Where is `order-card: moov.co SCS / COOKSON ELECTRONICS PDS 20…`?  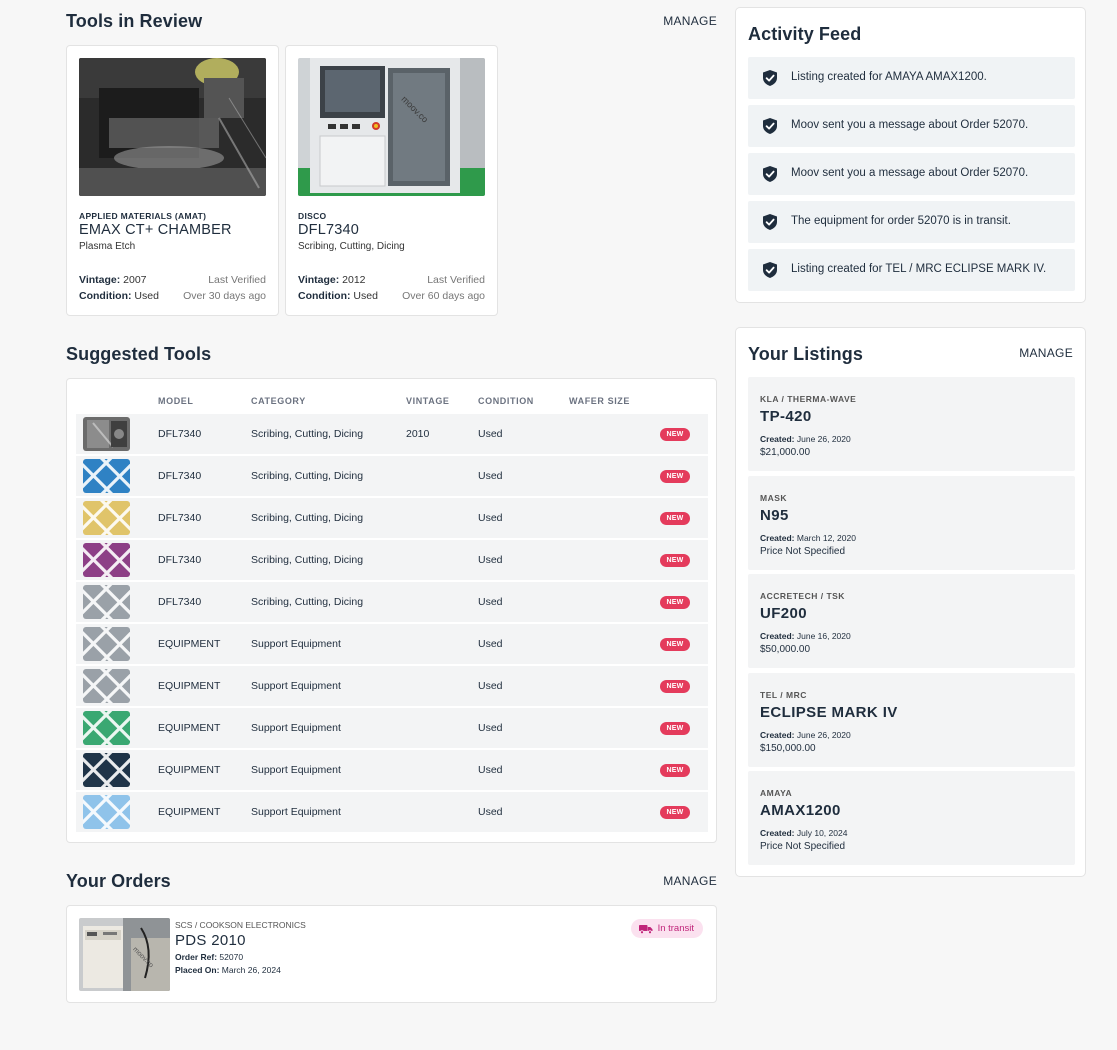 order-card: moov.co SCS / COOKSON ELECTRONICS PDS 20… is located at coordinates (391, 954).